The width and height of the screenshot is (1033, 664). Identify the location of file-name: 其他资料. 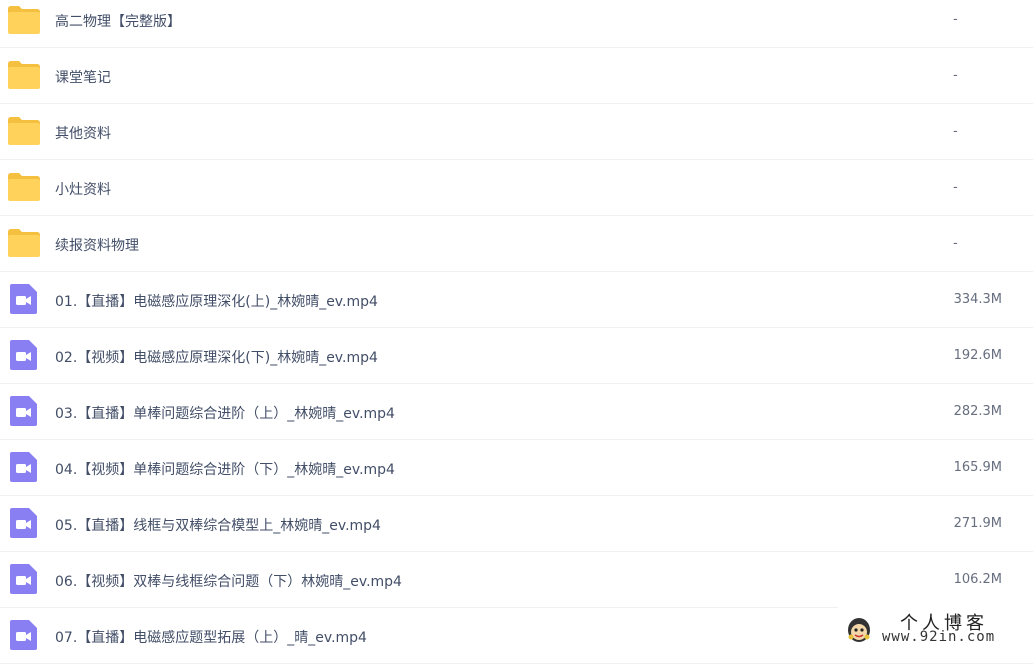
(83, 133).